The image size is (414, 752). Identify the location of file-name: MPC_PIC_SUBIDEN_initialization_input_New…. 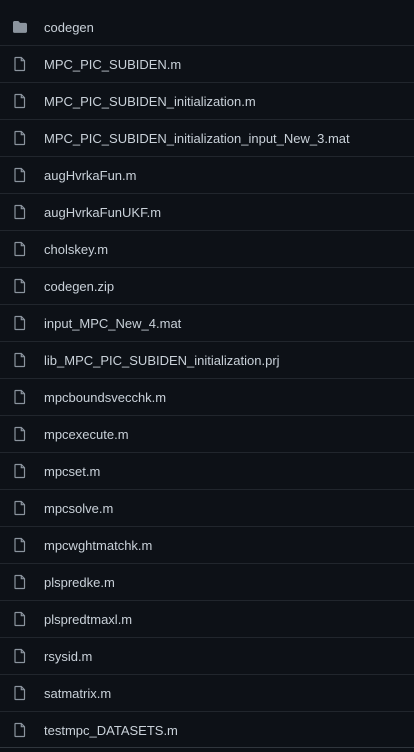
(197, 138).